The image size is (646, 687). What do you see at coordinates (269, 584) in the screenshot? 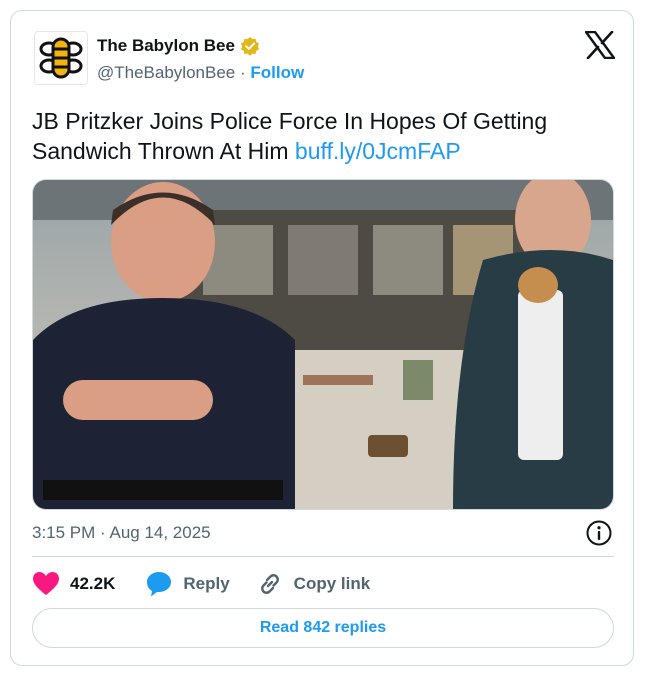
I see `link-icon` at bounding box center [269, 584].